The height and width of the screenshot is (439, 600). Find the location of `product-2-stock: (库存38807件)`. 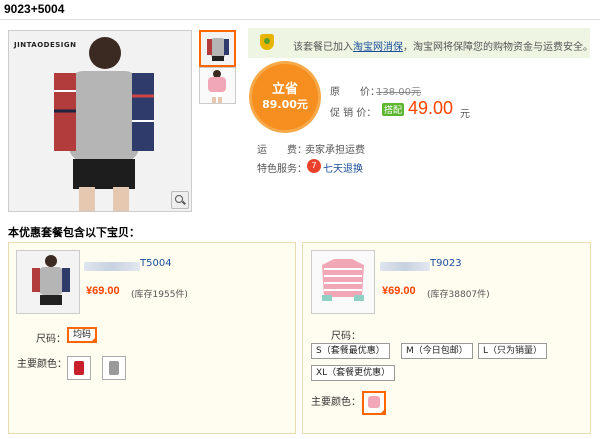

product-2-stock: (库存38807件) is located at coordinates (458, 295).